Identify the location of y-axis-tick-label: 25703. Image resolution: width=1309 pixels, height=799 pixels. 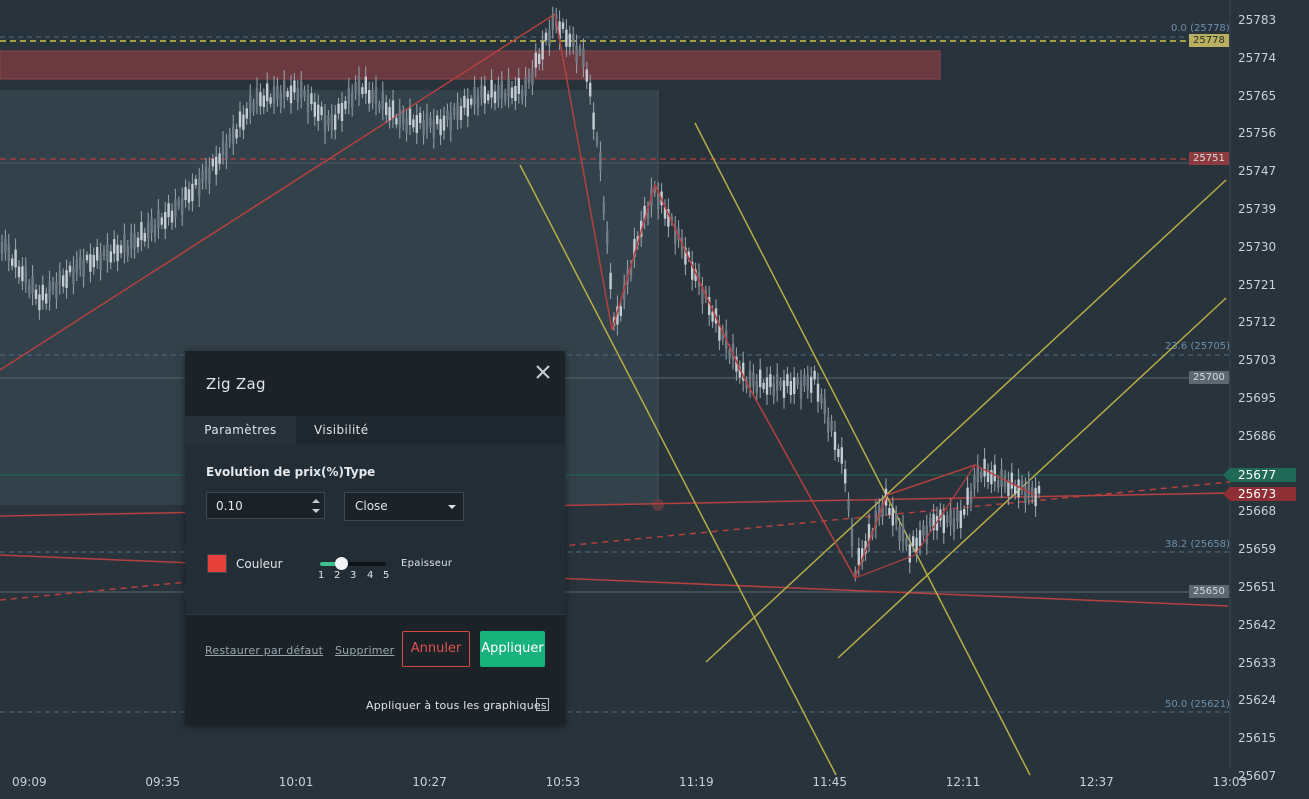
(1257, 360).